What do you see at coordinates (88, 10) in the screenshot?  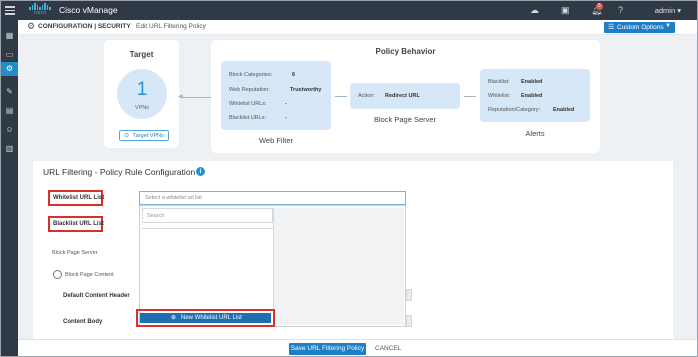 I see `app-title: Cisco vManage` at bounding box center [88, 10].